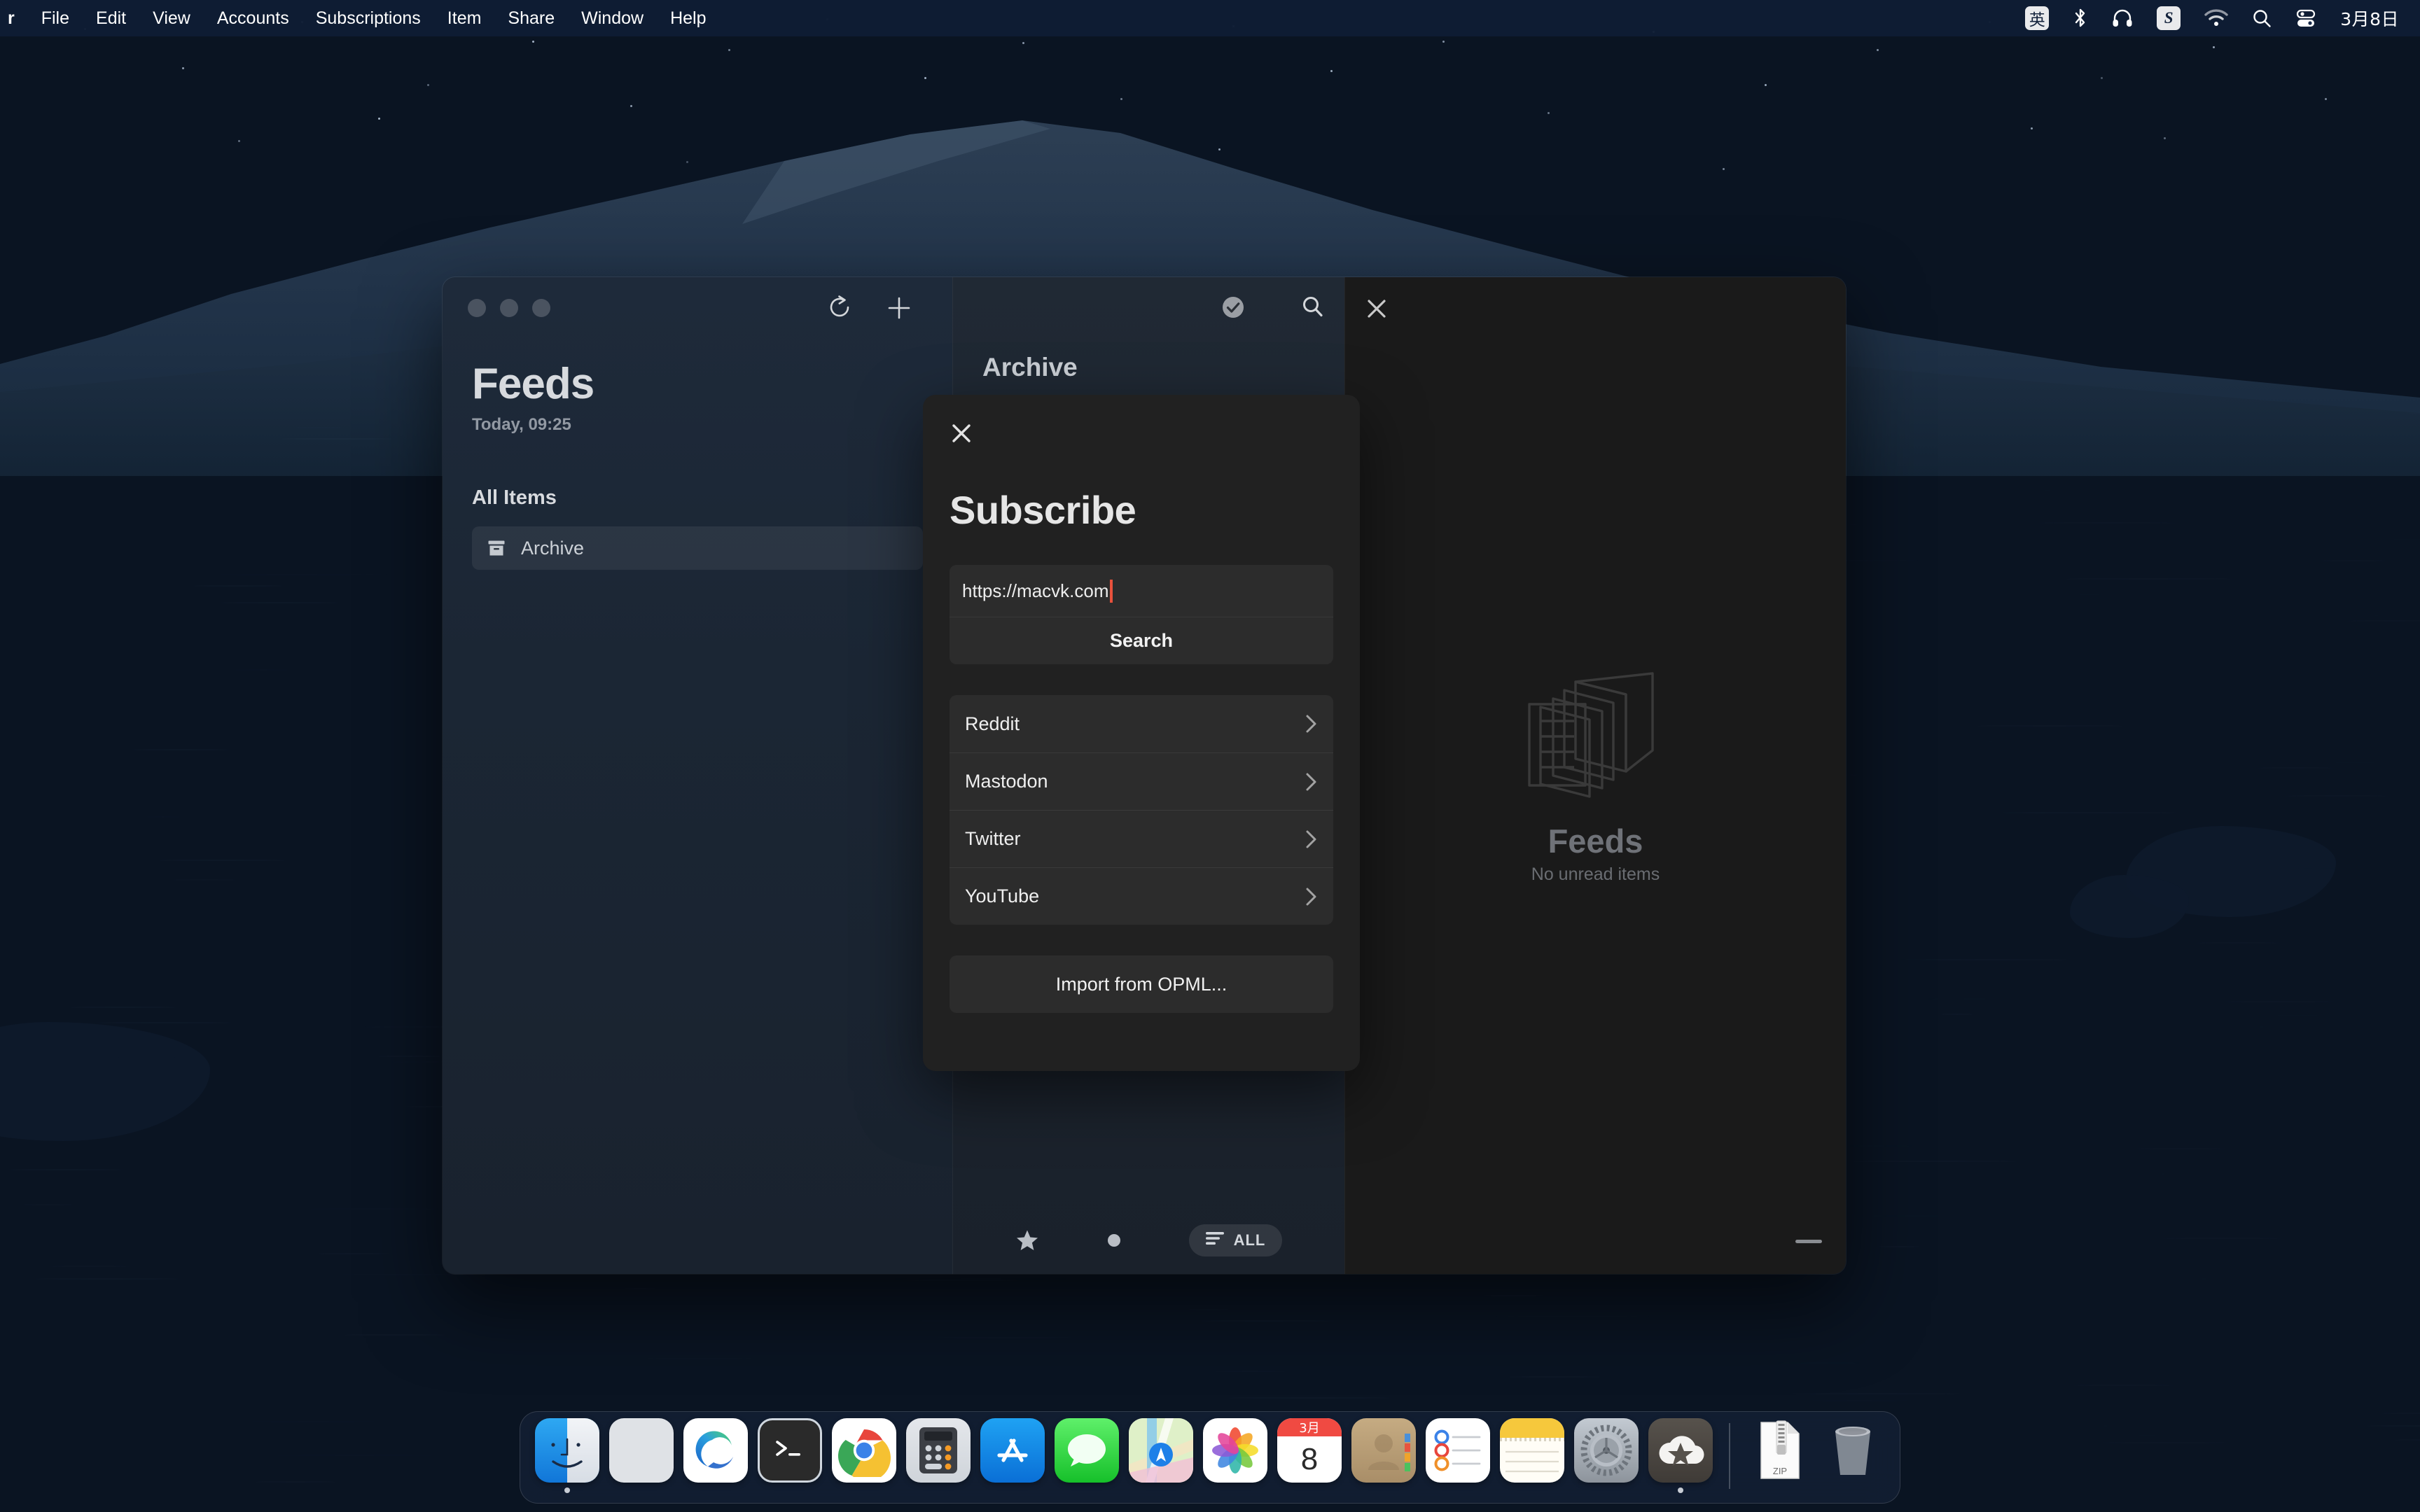 This screenshot has width=2420, height=1512. Describe the element at coordinates (839, 308) in the screenshot. I see `refresh-icon` at that location.